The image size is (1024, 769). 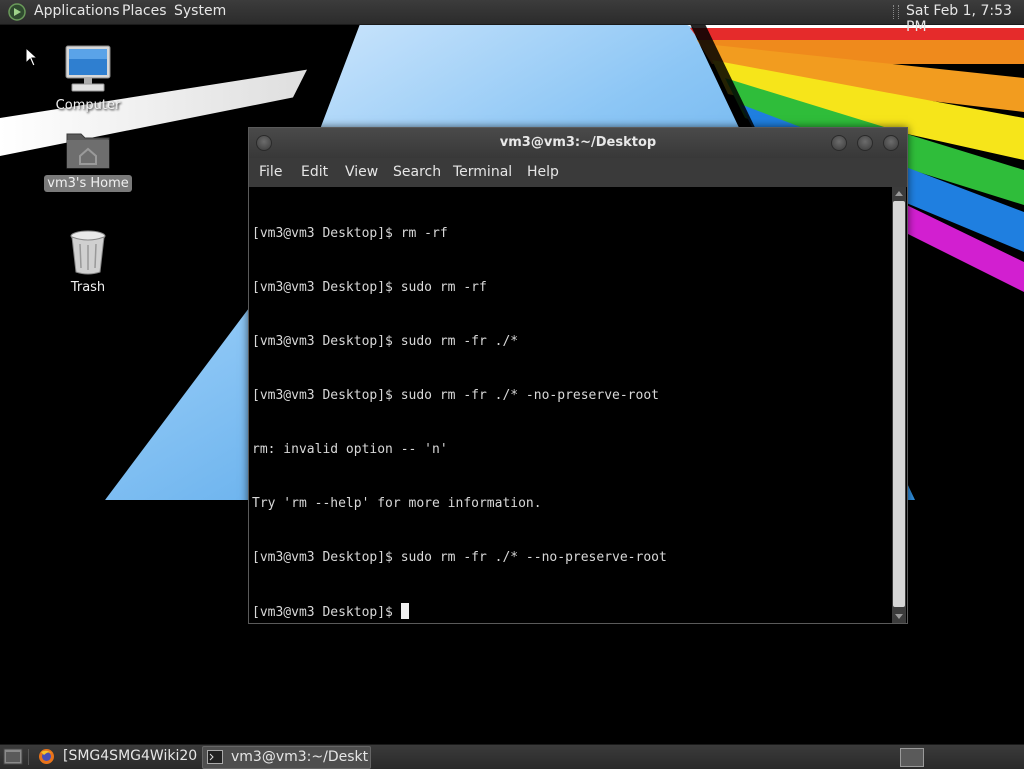 I want to click on desktop-icon-label: Trash, so click(x=88, y=287).